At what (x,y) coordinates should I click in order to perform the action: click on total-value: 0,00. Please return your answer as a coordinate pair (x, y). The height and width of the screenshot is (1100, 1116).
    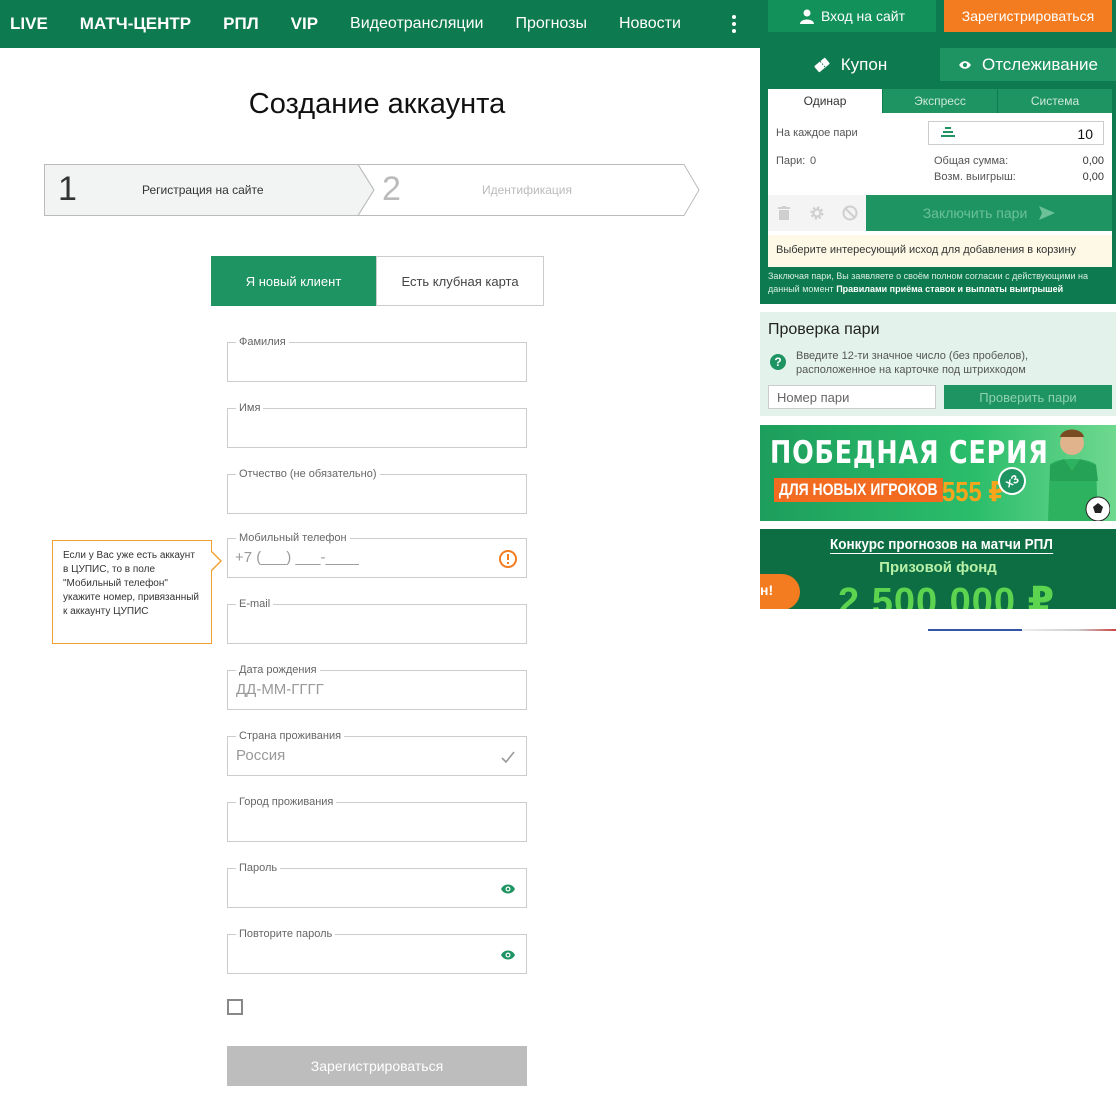
    Looking at the image, I should click on (1093, 161).